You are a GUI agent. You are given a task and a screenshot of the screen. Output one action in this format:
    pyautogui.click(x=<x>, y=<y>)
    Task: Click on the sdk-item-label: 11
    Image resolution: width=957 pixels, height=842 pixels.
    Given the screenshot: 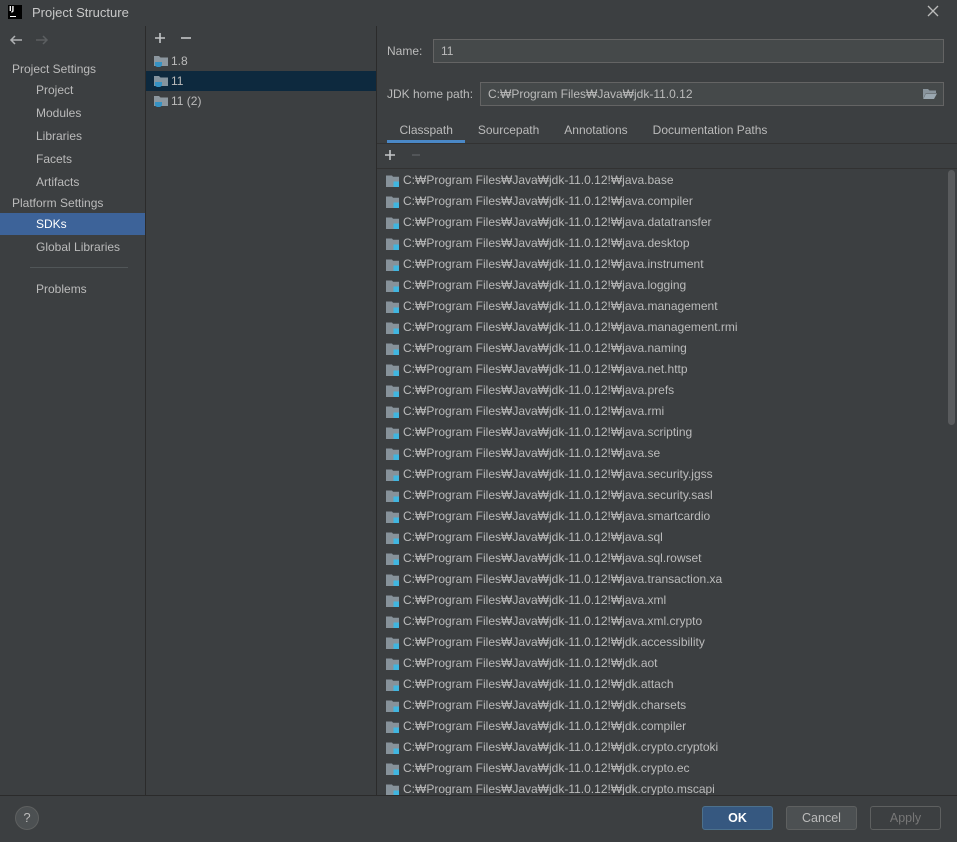 What is the action you would take?
    pyautogui.click(x=177, y=81)
    